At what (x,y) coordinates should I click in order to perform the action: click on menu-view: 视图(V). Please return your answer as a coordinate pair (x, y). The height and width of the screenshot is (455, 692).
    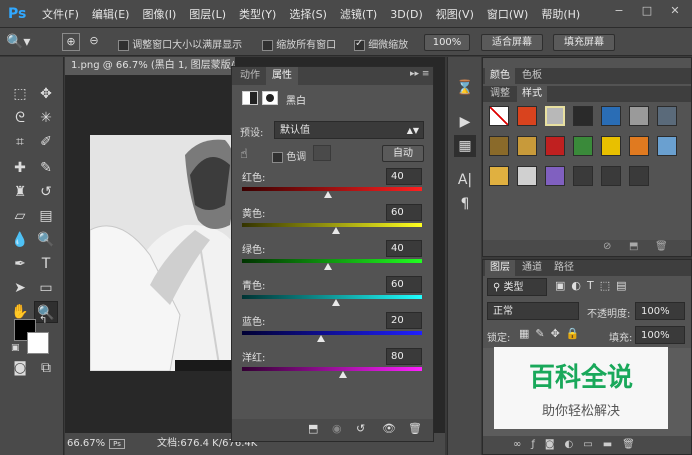
    Looking at the image, I should click on (455, 14).